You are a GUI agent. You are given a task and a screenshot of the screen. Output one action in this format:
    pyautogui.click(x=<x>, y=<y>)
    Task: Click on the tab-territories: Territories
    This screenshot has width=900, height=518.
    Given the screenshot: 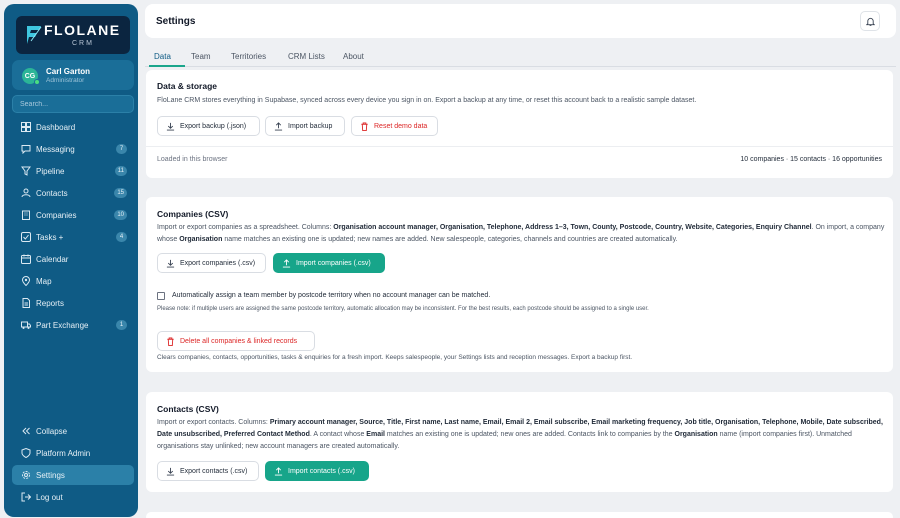 What is the action you would take?
    pyautogui.click(x=248, y=56)
    